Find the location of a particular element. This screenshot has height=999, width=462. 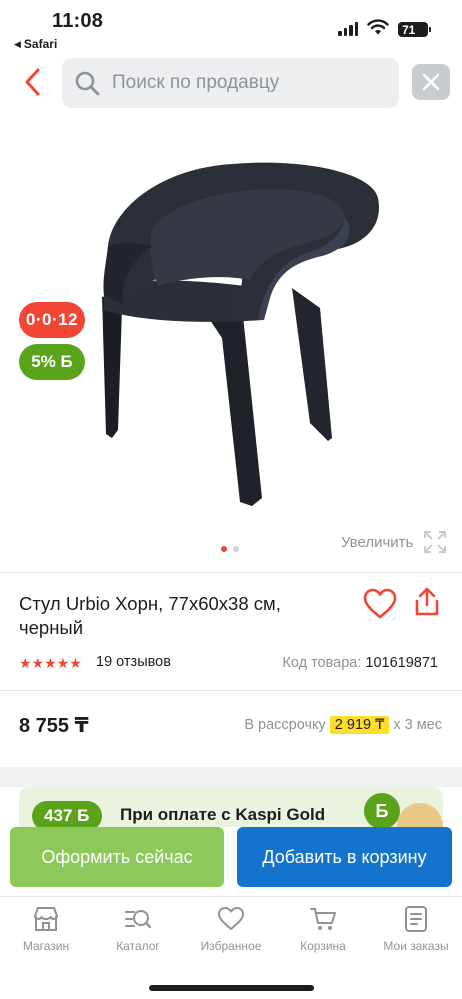

expand-icon is located at coordinates (435, 542).